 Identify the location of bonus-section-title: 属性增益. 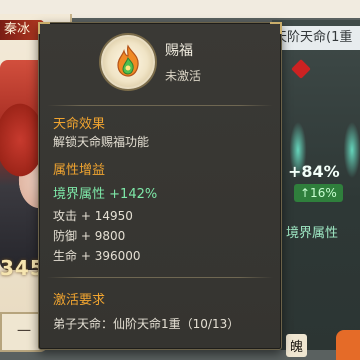
(79, 170).